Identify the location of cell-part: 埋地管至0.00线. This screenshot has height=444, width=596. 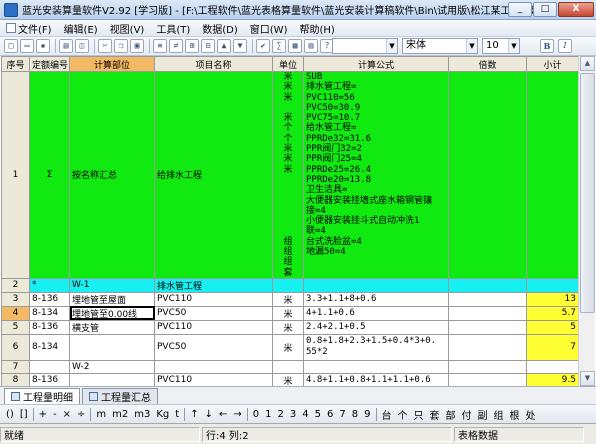
(112, 313).